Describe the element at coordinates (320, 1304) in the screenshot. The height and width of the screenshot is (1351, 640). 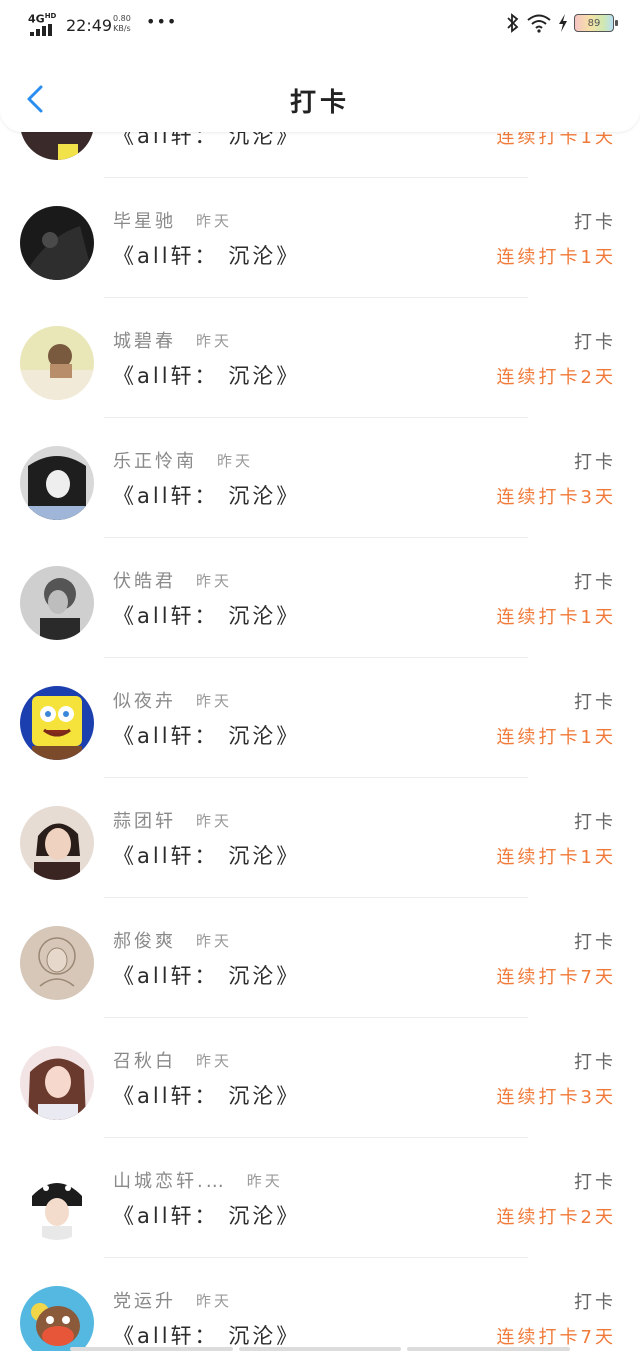
I see `list-item: 党运升 昨天 打卡 《all轩： 沉沦》 连续打卡7天` at that location.